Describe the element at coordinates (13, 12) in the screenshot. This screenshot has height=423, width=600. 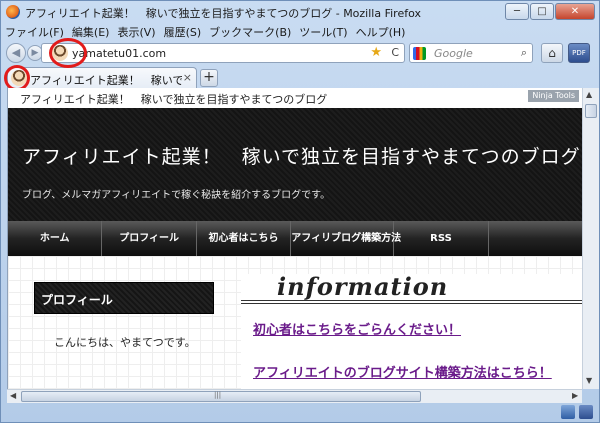
I see `firefox-icon` at that location.